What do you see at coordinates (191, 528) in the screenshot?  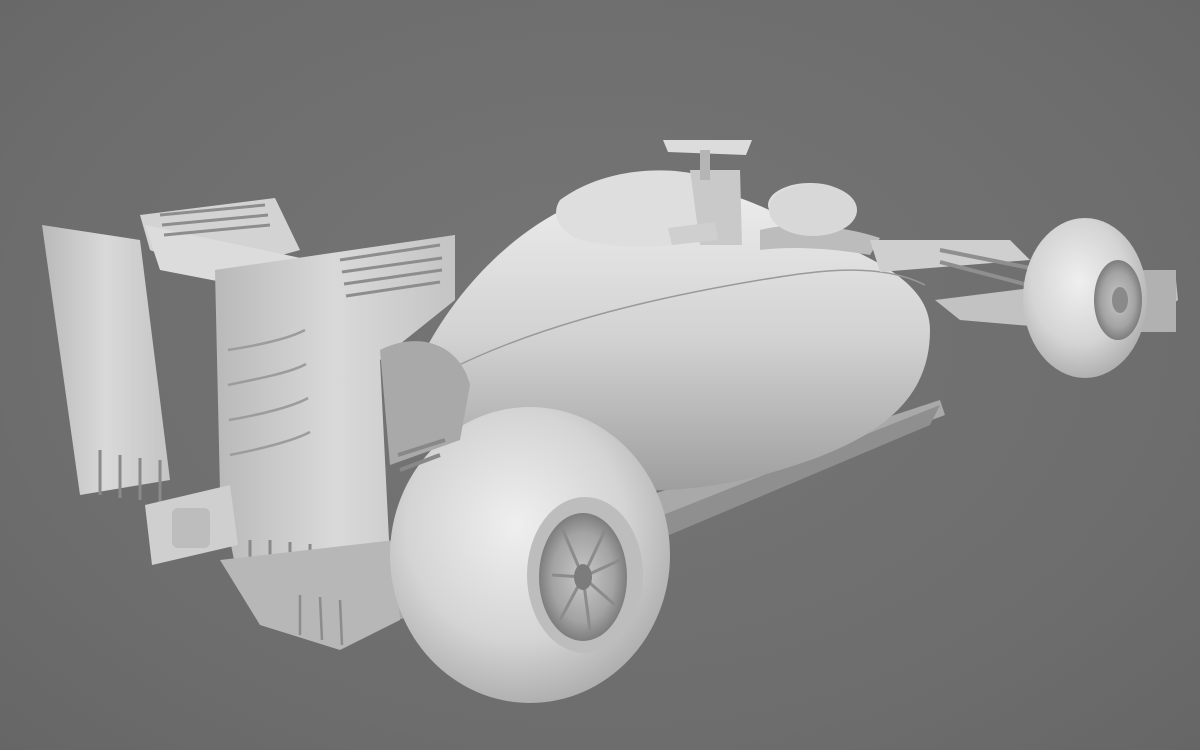 I see `rear-light` at bounding box center [191, 528].